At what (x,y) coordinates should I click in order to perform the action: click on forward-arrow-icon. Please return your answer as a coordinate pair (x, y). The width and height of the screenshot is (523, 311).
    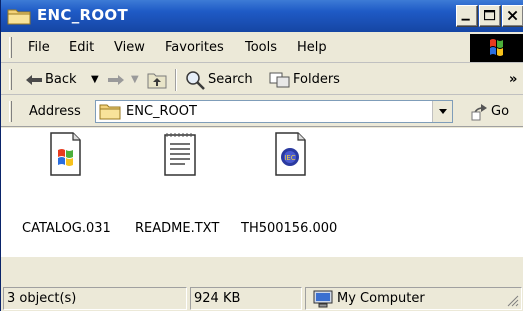
    Looking at the image, I should click on (116, 80).